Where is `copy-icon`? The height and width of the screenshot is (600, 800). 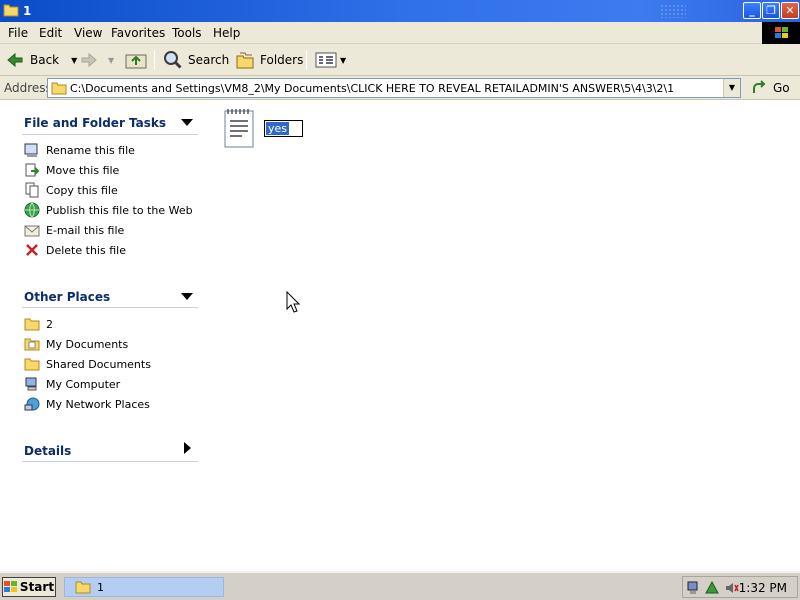
copy-icon is located at coordinates (32, 190).